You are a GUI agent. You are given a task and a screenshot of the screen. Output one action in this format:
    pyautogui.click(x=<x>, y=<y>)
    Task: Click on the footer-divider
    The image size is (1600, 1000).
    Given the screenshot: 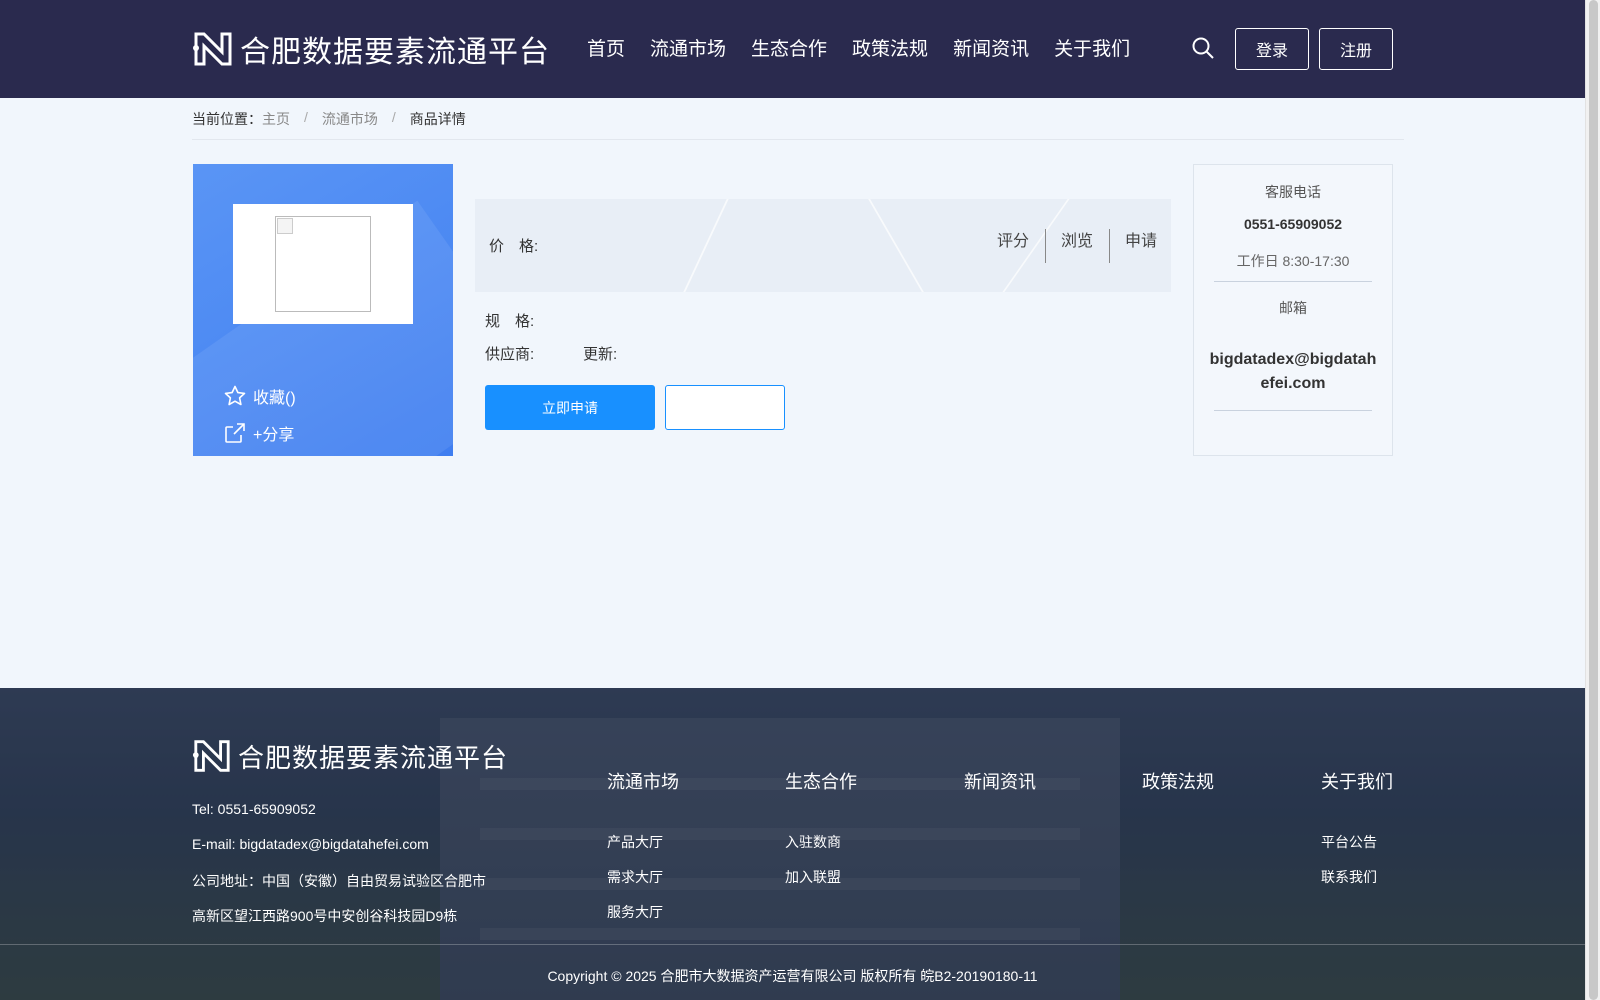 What is the action you would take?
    pyautogui.click(x=792, y=944)
    